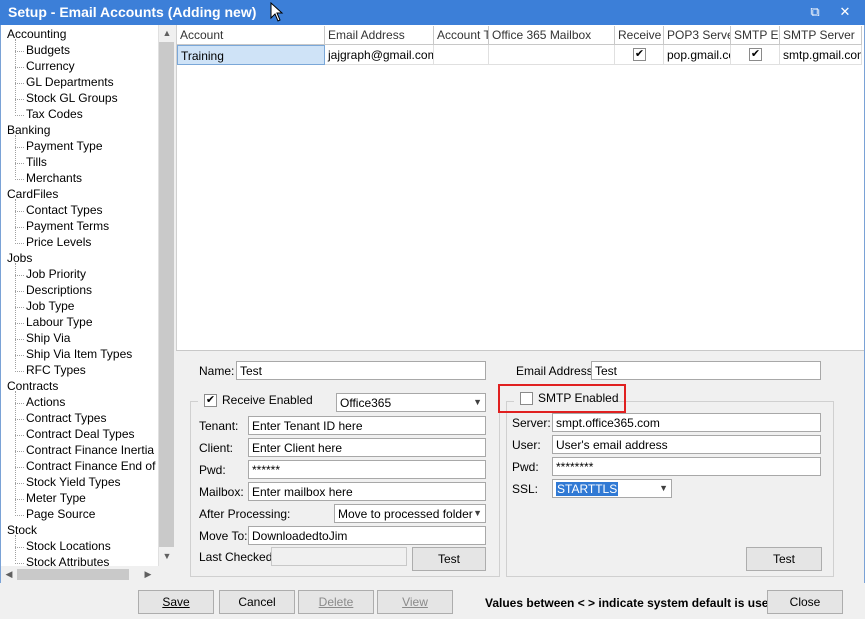 This screenshot has width=865, height=619. I want to click on receive-test-button: Test, so click(449, 559).